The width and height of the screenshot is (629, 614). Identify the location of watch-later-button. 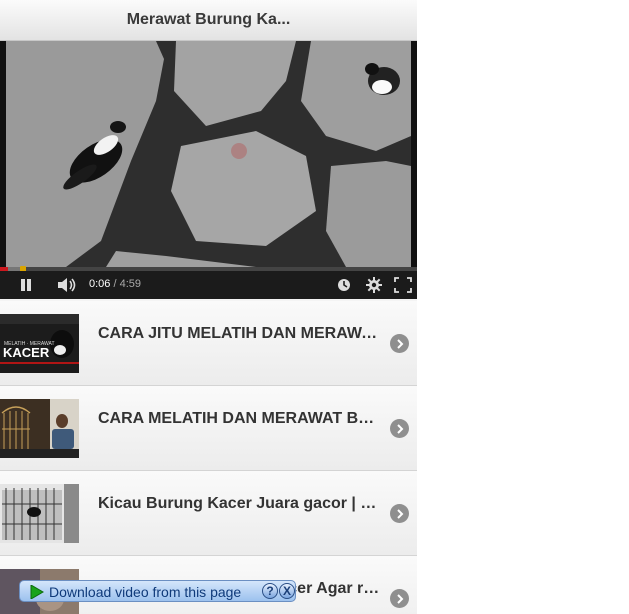
(344, 285).